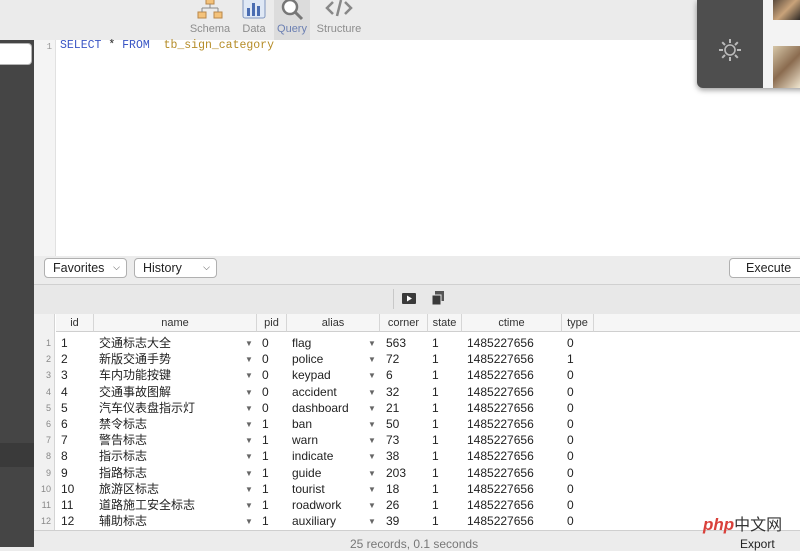  Describe the element at coordinates (329, 505) in the screenshot. I see `cell-alias: roadwork` at that location.